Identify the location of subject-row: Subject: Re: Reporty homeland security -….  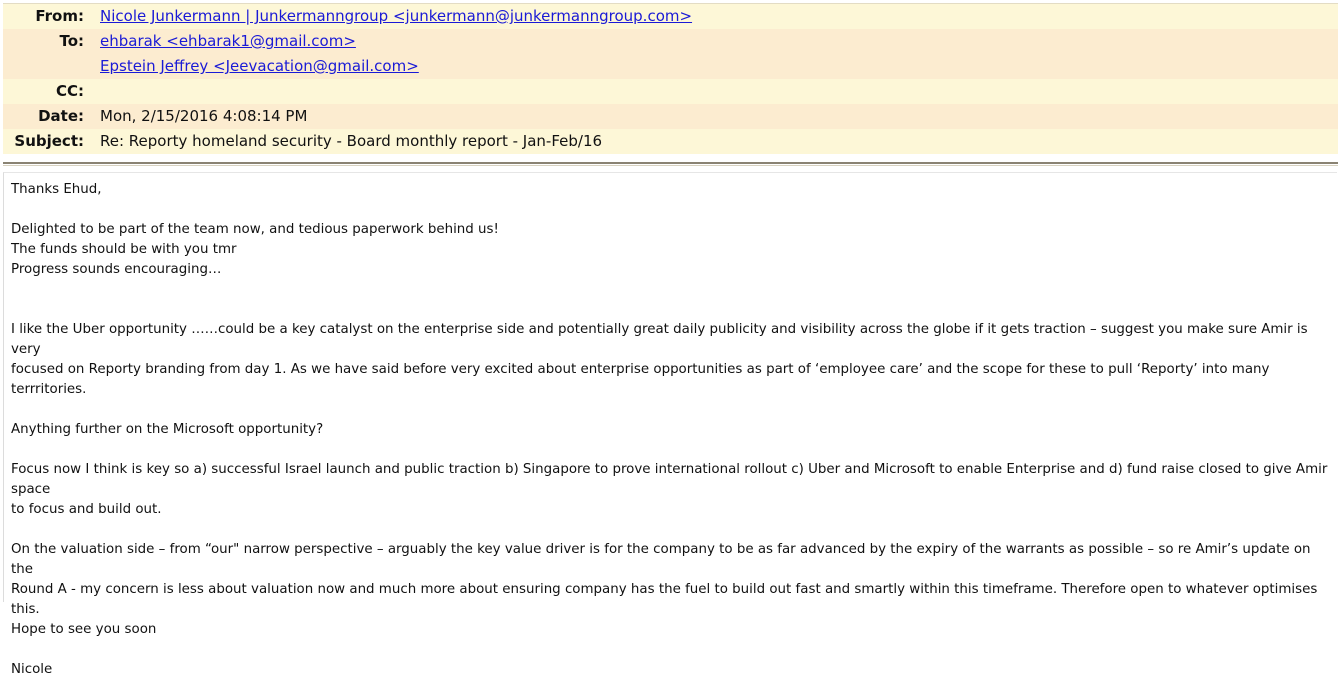
(670, 141).